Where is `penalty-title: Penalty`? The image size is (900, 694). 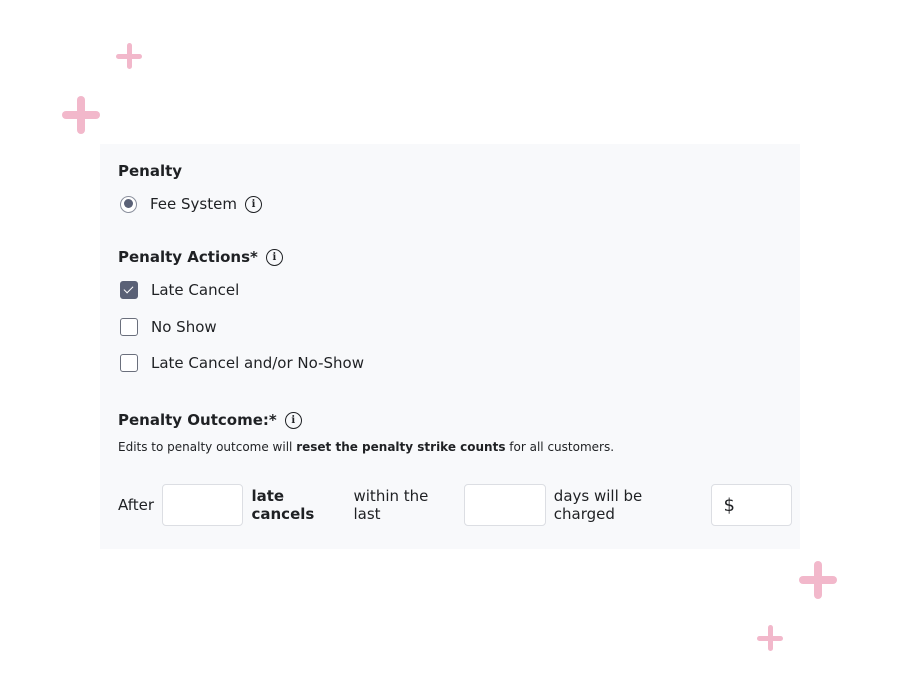 penalty-title: Penalty is located at coordinates (150, 171).